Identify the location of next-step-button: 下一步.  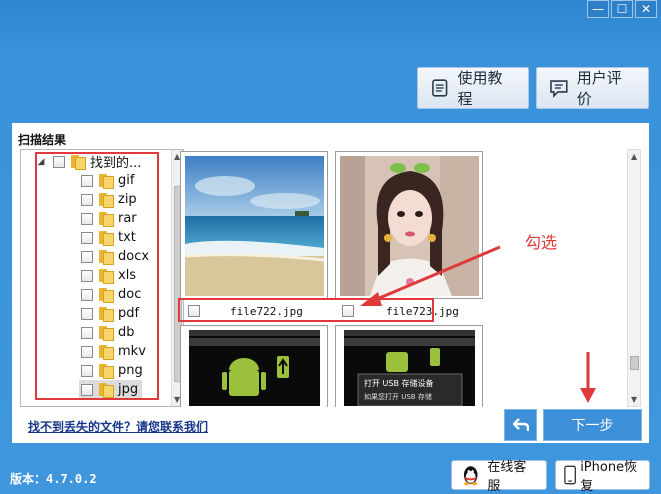
(592, 425).